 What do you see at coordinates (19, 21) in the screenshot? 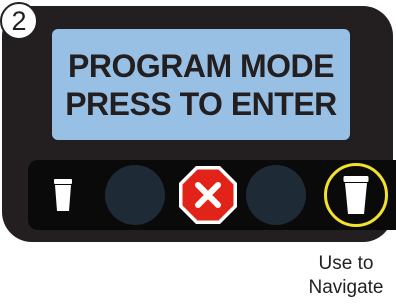
I see `step-number-badge: 2` at bounding box center [19, 21].